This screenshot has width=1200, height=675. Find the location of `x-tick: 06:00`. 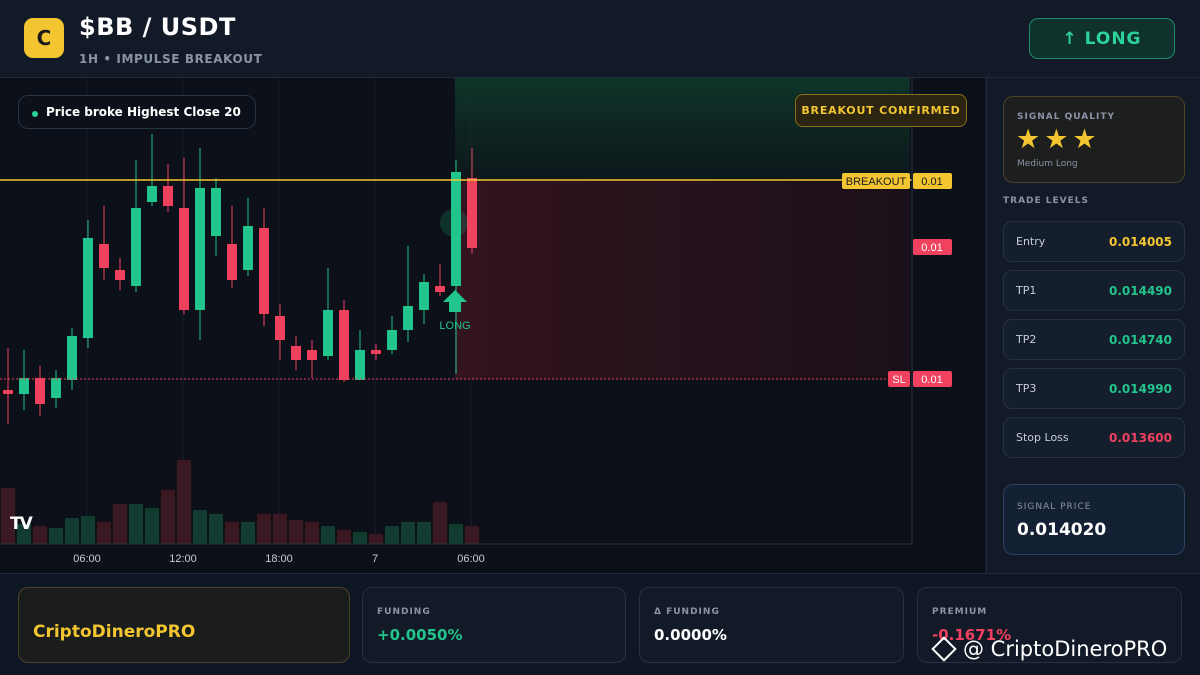

x-tick: 06:00 is located at coordinates (87, 559).